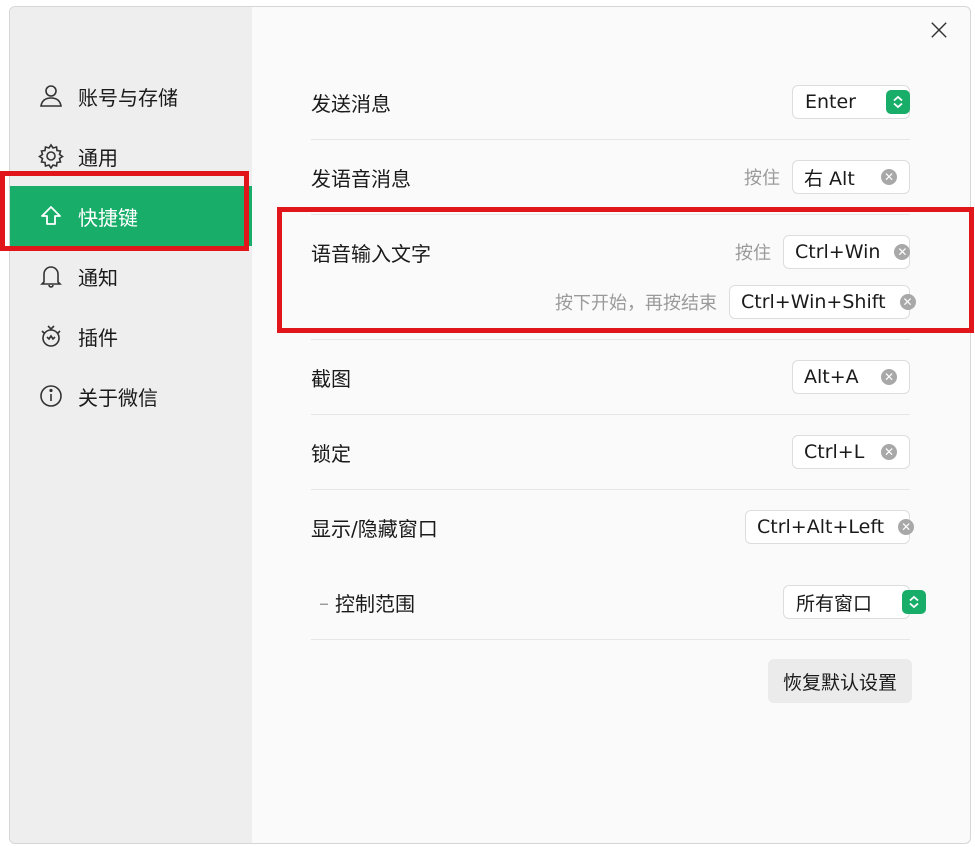  Describe the element at coordinates (821, 527) in the screenshot. I see `key-value: Ctrl+Alt+Left` at that location.